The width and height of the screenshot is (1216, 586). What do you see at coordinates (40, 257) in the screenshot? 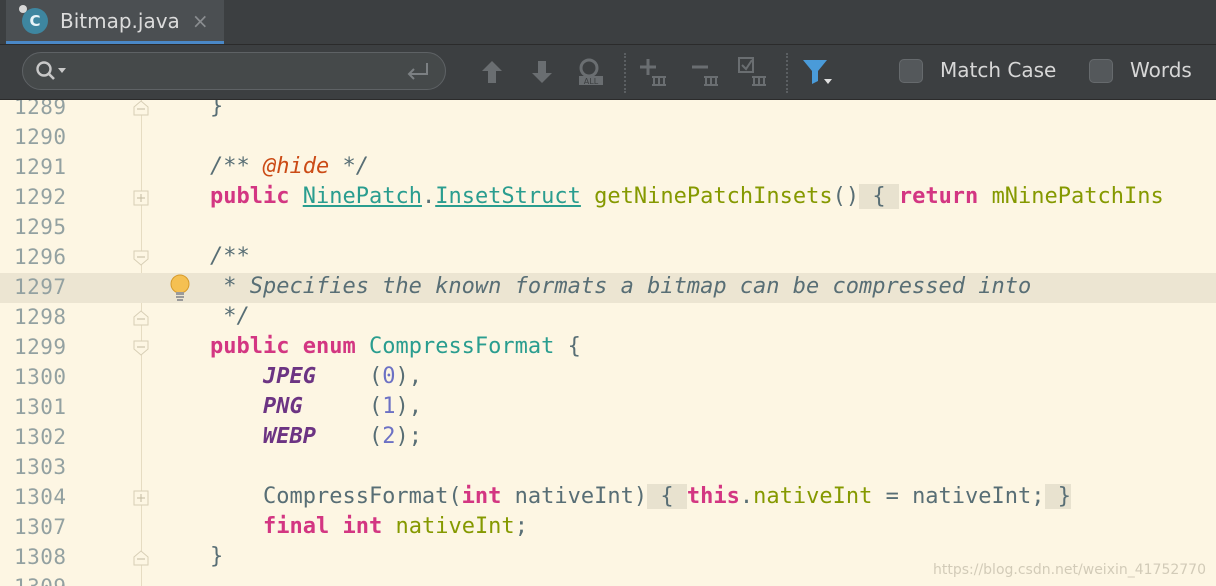
I see `line-number: 1296` at bounding box center [40, 257].